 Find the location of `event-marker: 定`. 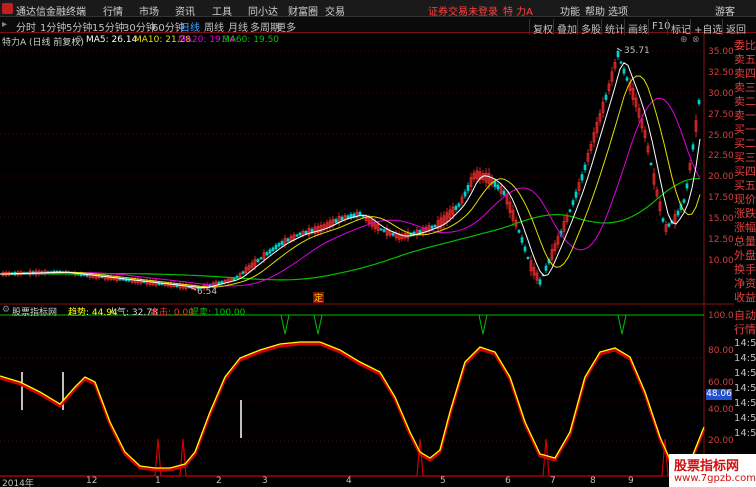

event-marker: 定 is located at coordinates (318, 298).